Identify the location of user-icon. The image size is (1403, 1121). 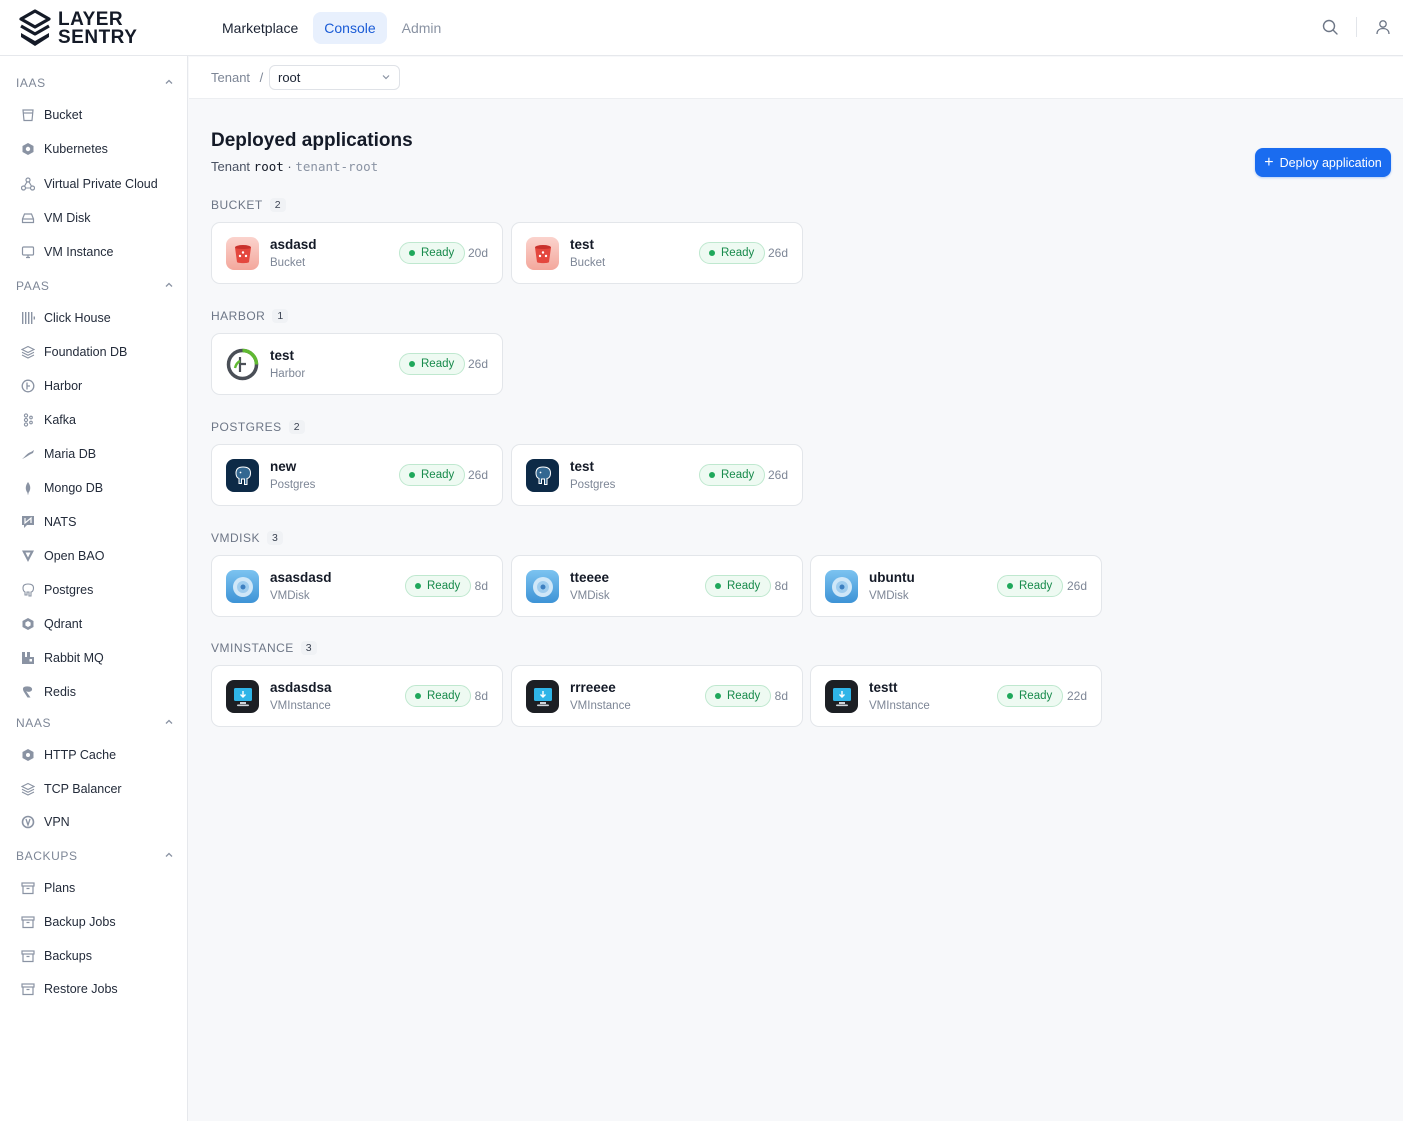
(1383, 27).